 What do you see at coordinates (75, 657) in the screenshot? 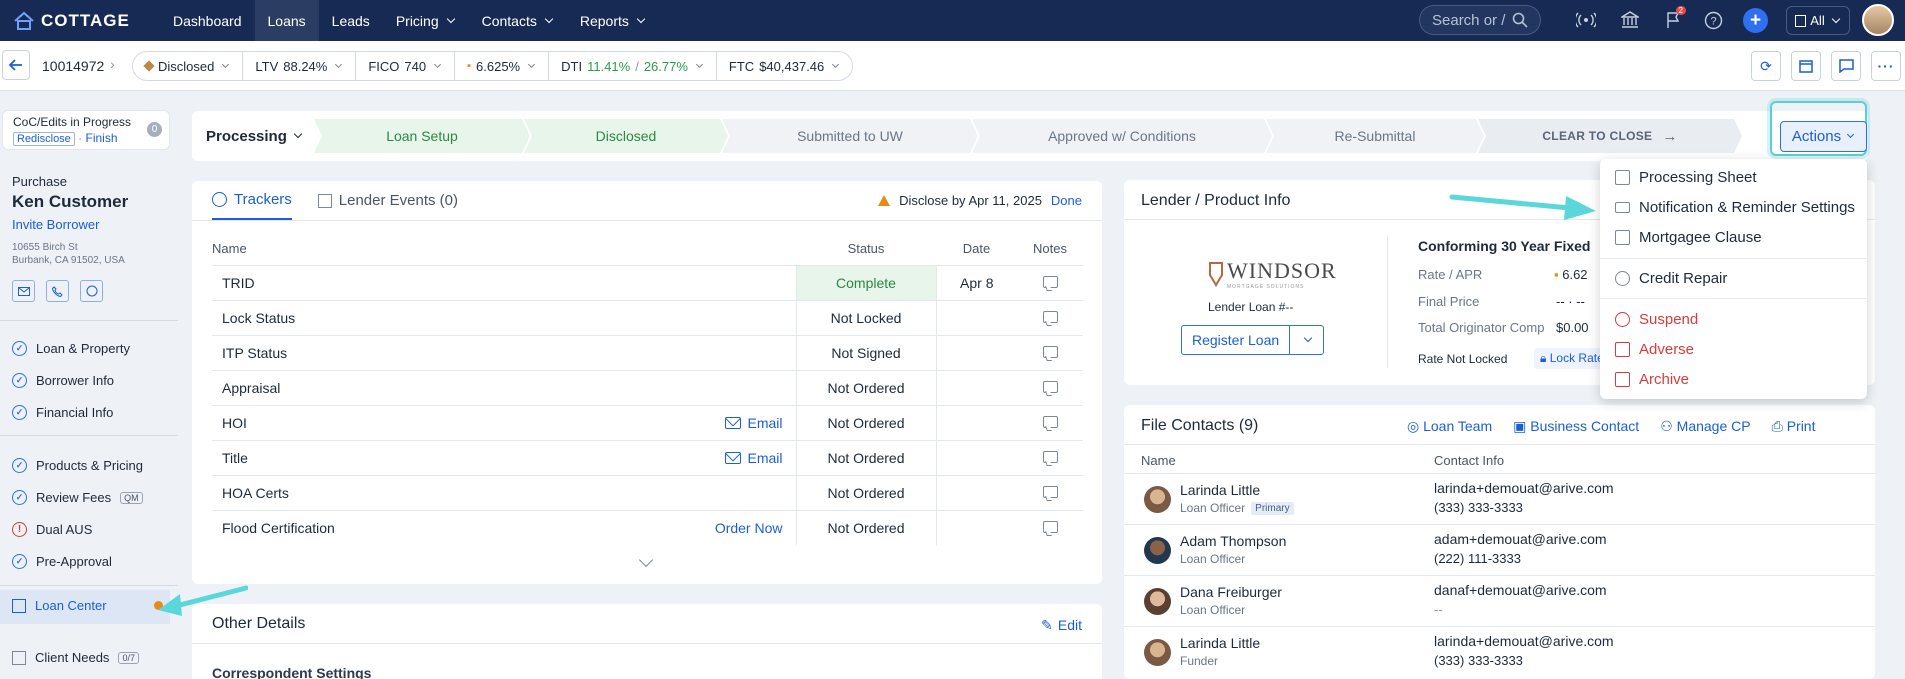
I see `sidebar-item-client-needs: Client Needs 0/7` at bounding box center [75, 657].